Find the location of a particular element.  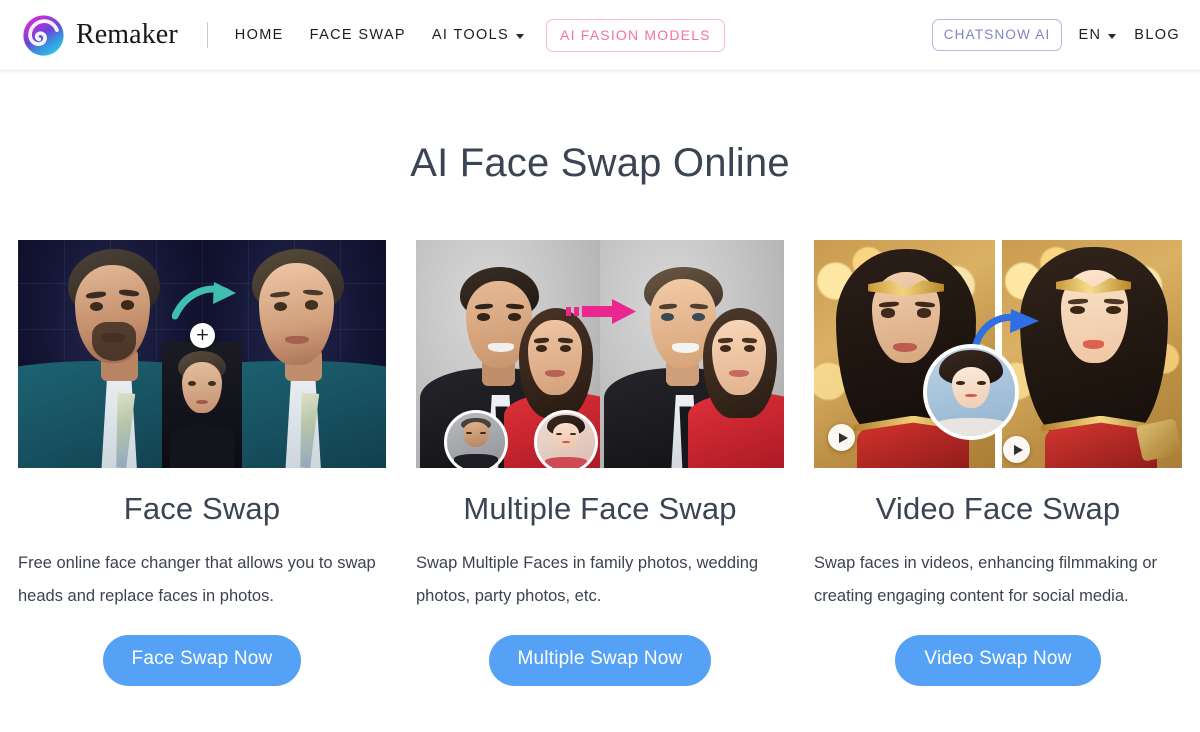

multiple-face-swap-demo-image is located at coordinates (600, 354).